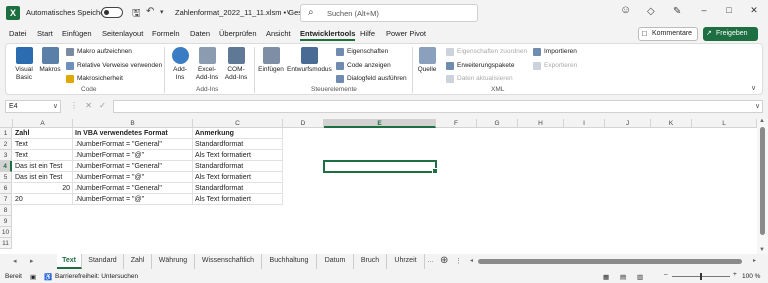 The image size is (768, 283). What do you see at coordinates (6, 199) in the screenshot?
I see `row-header: 7` at bounding box center [6, 199].